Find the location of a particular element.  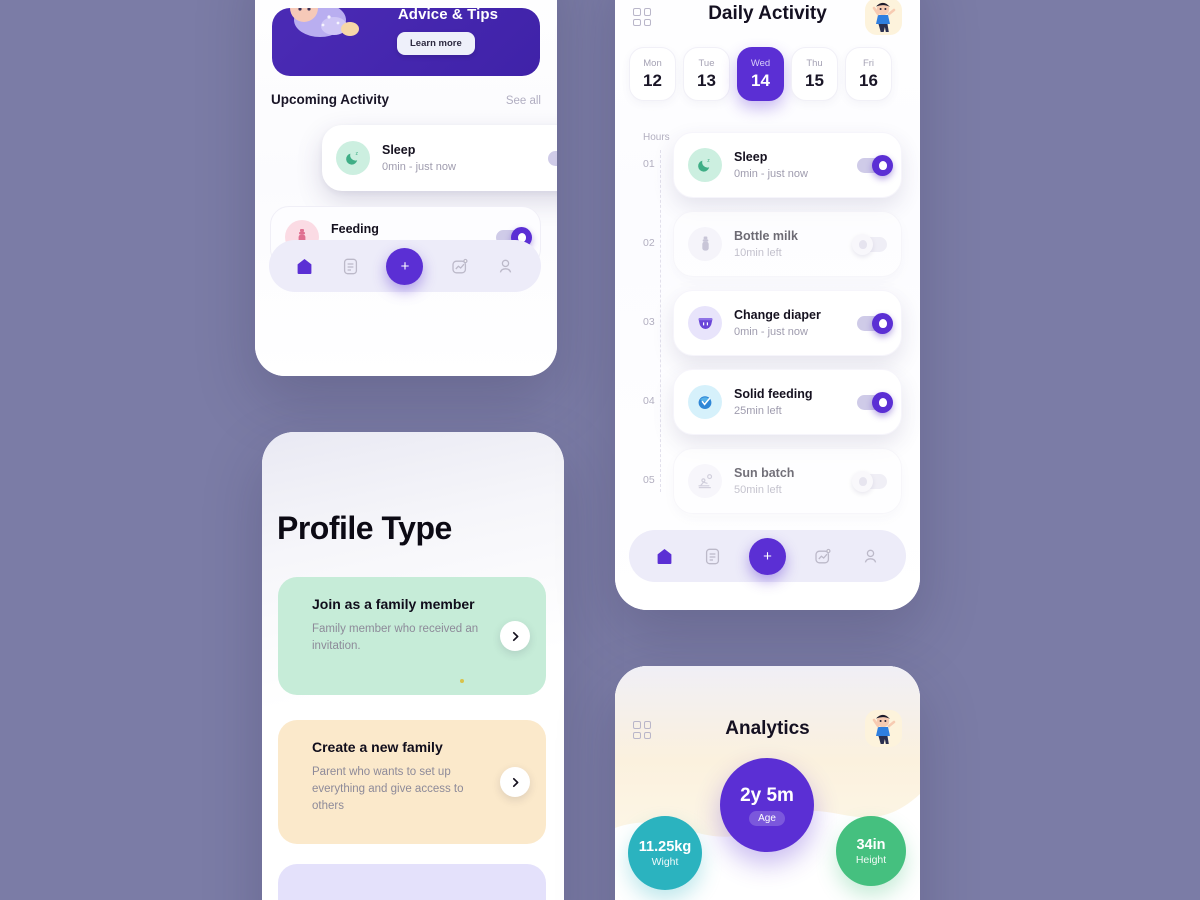

activity-toggle-change-diaper is located at coordinates (875, 323).